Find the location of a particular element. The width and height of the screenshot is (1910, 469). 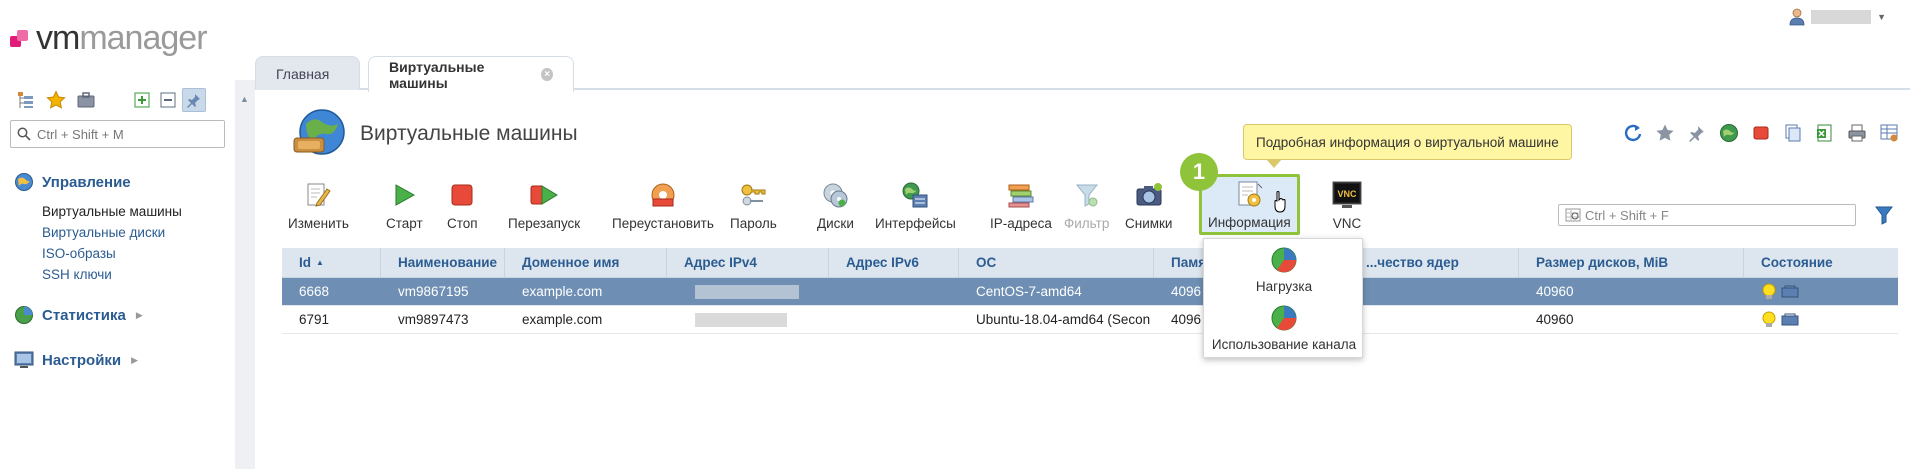

vmmanager-logo: vmmanager is located at coordinates (109, 38).